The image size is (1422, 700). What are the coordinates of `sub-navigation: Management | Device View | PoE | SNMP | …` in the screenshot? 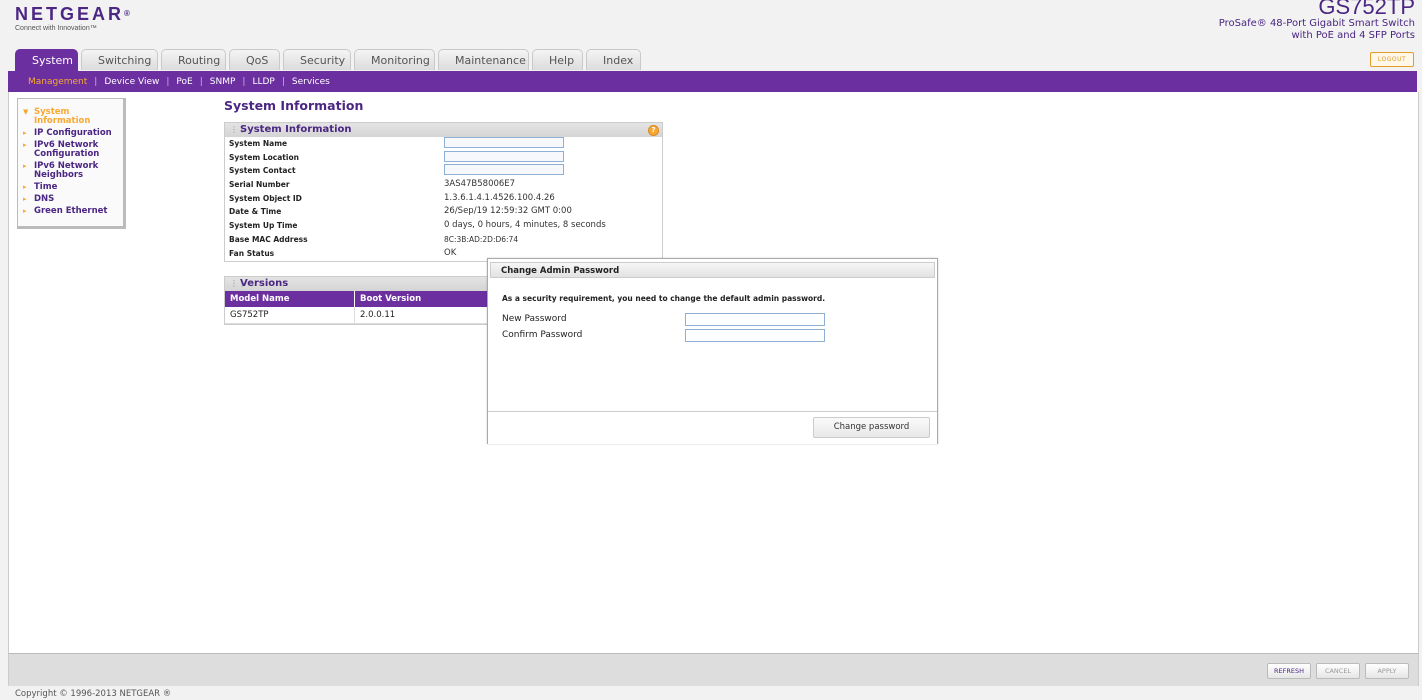 It's located at (712, 81).